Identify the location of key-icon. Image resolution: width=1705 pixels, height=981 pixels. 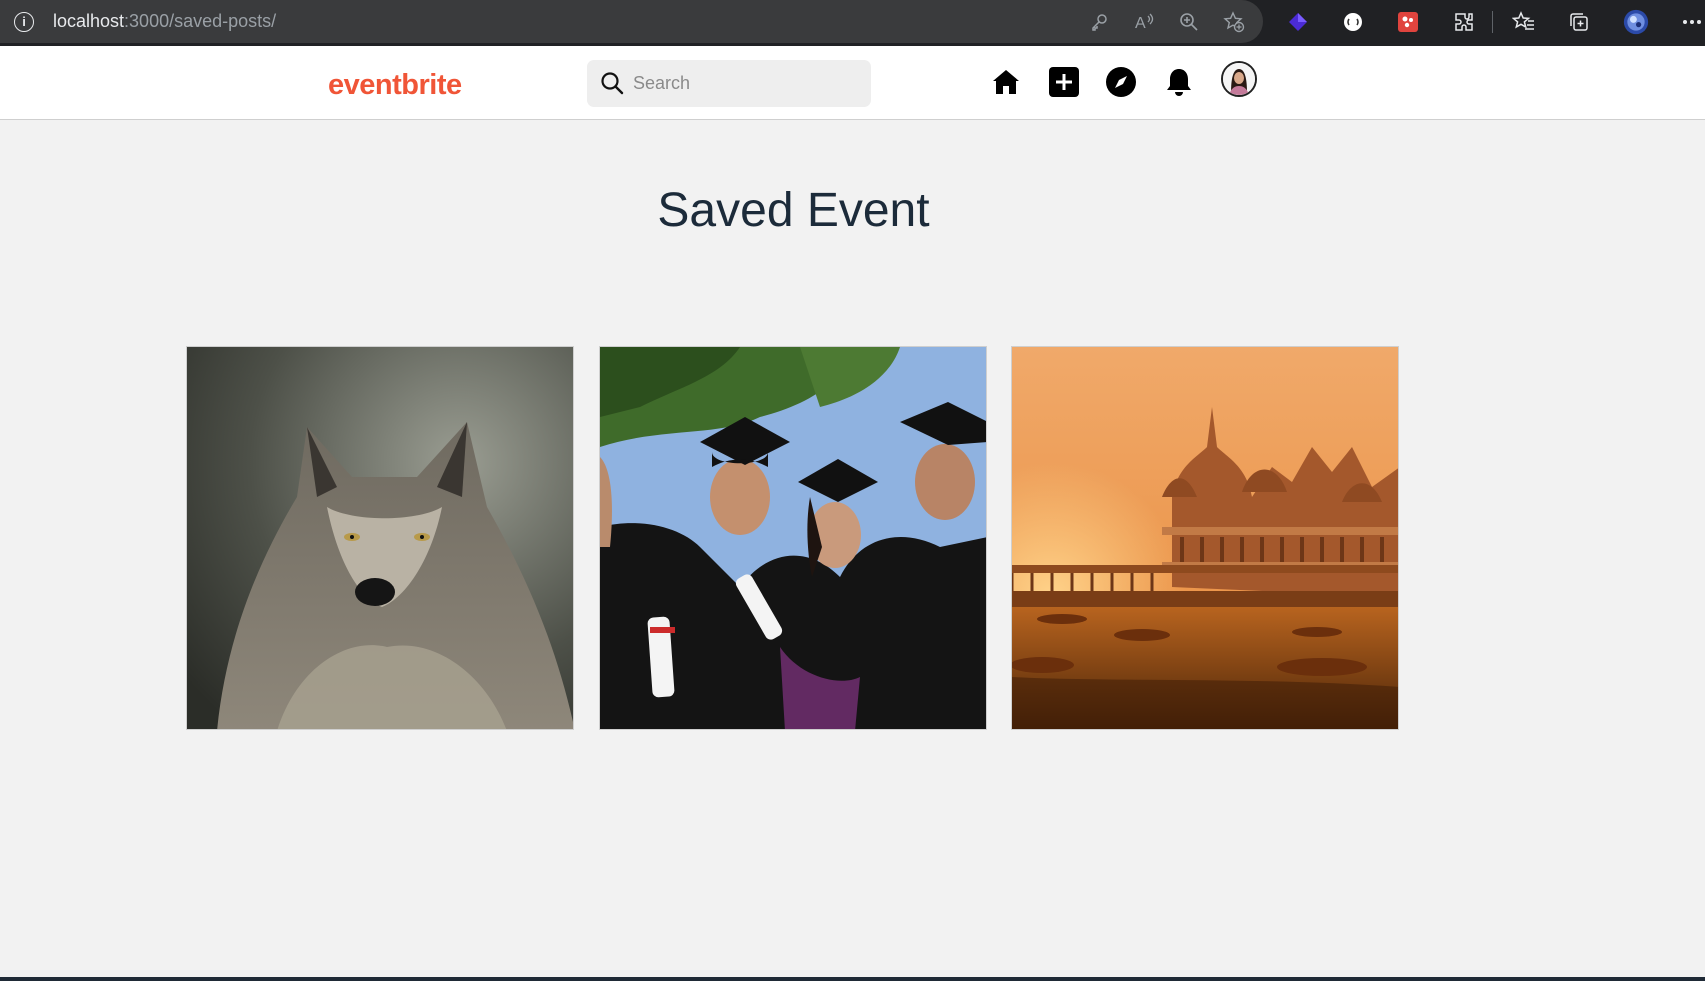
(1099, 22).